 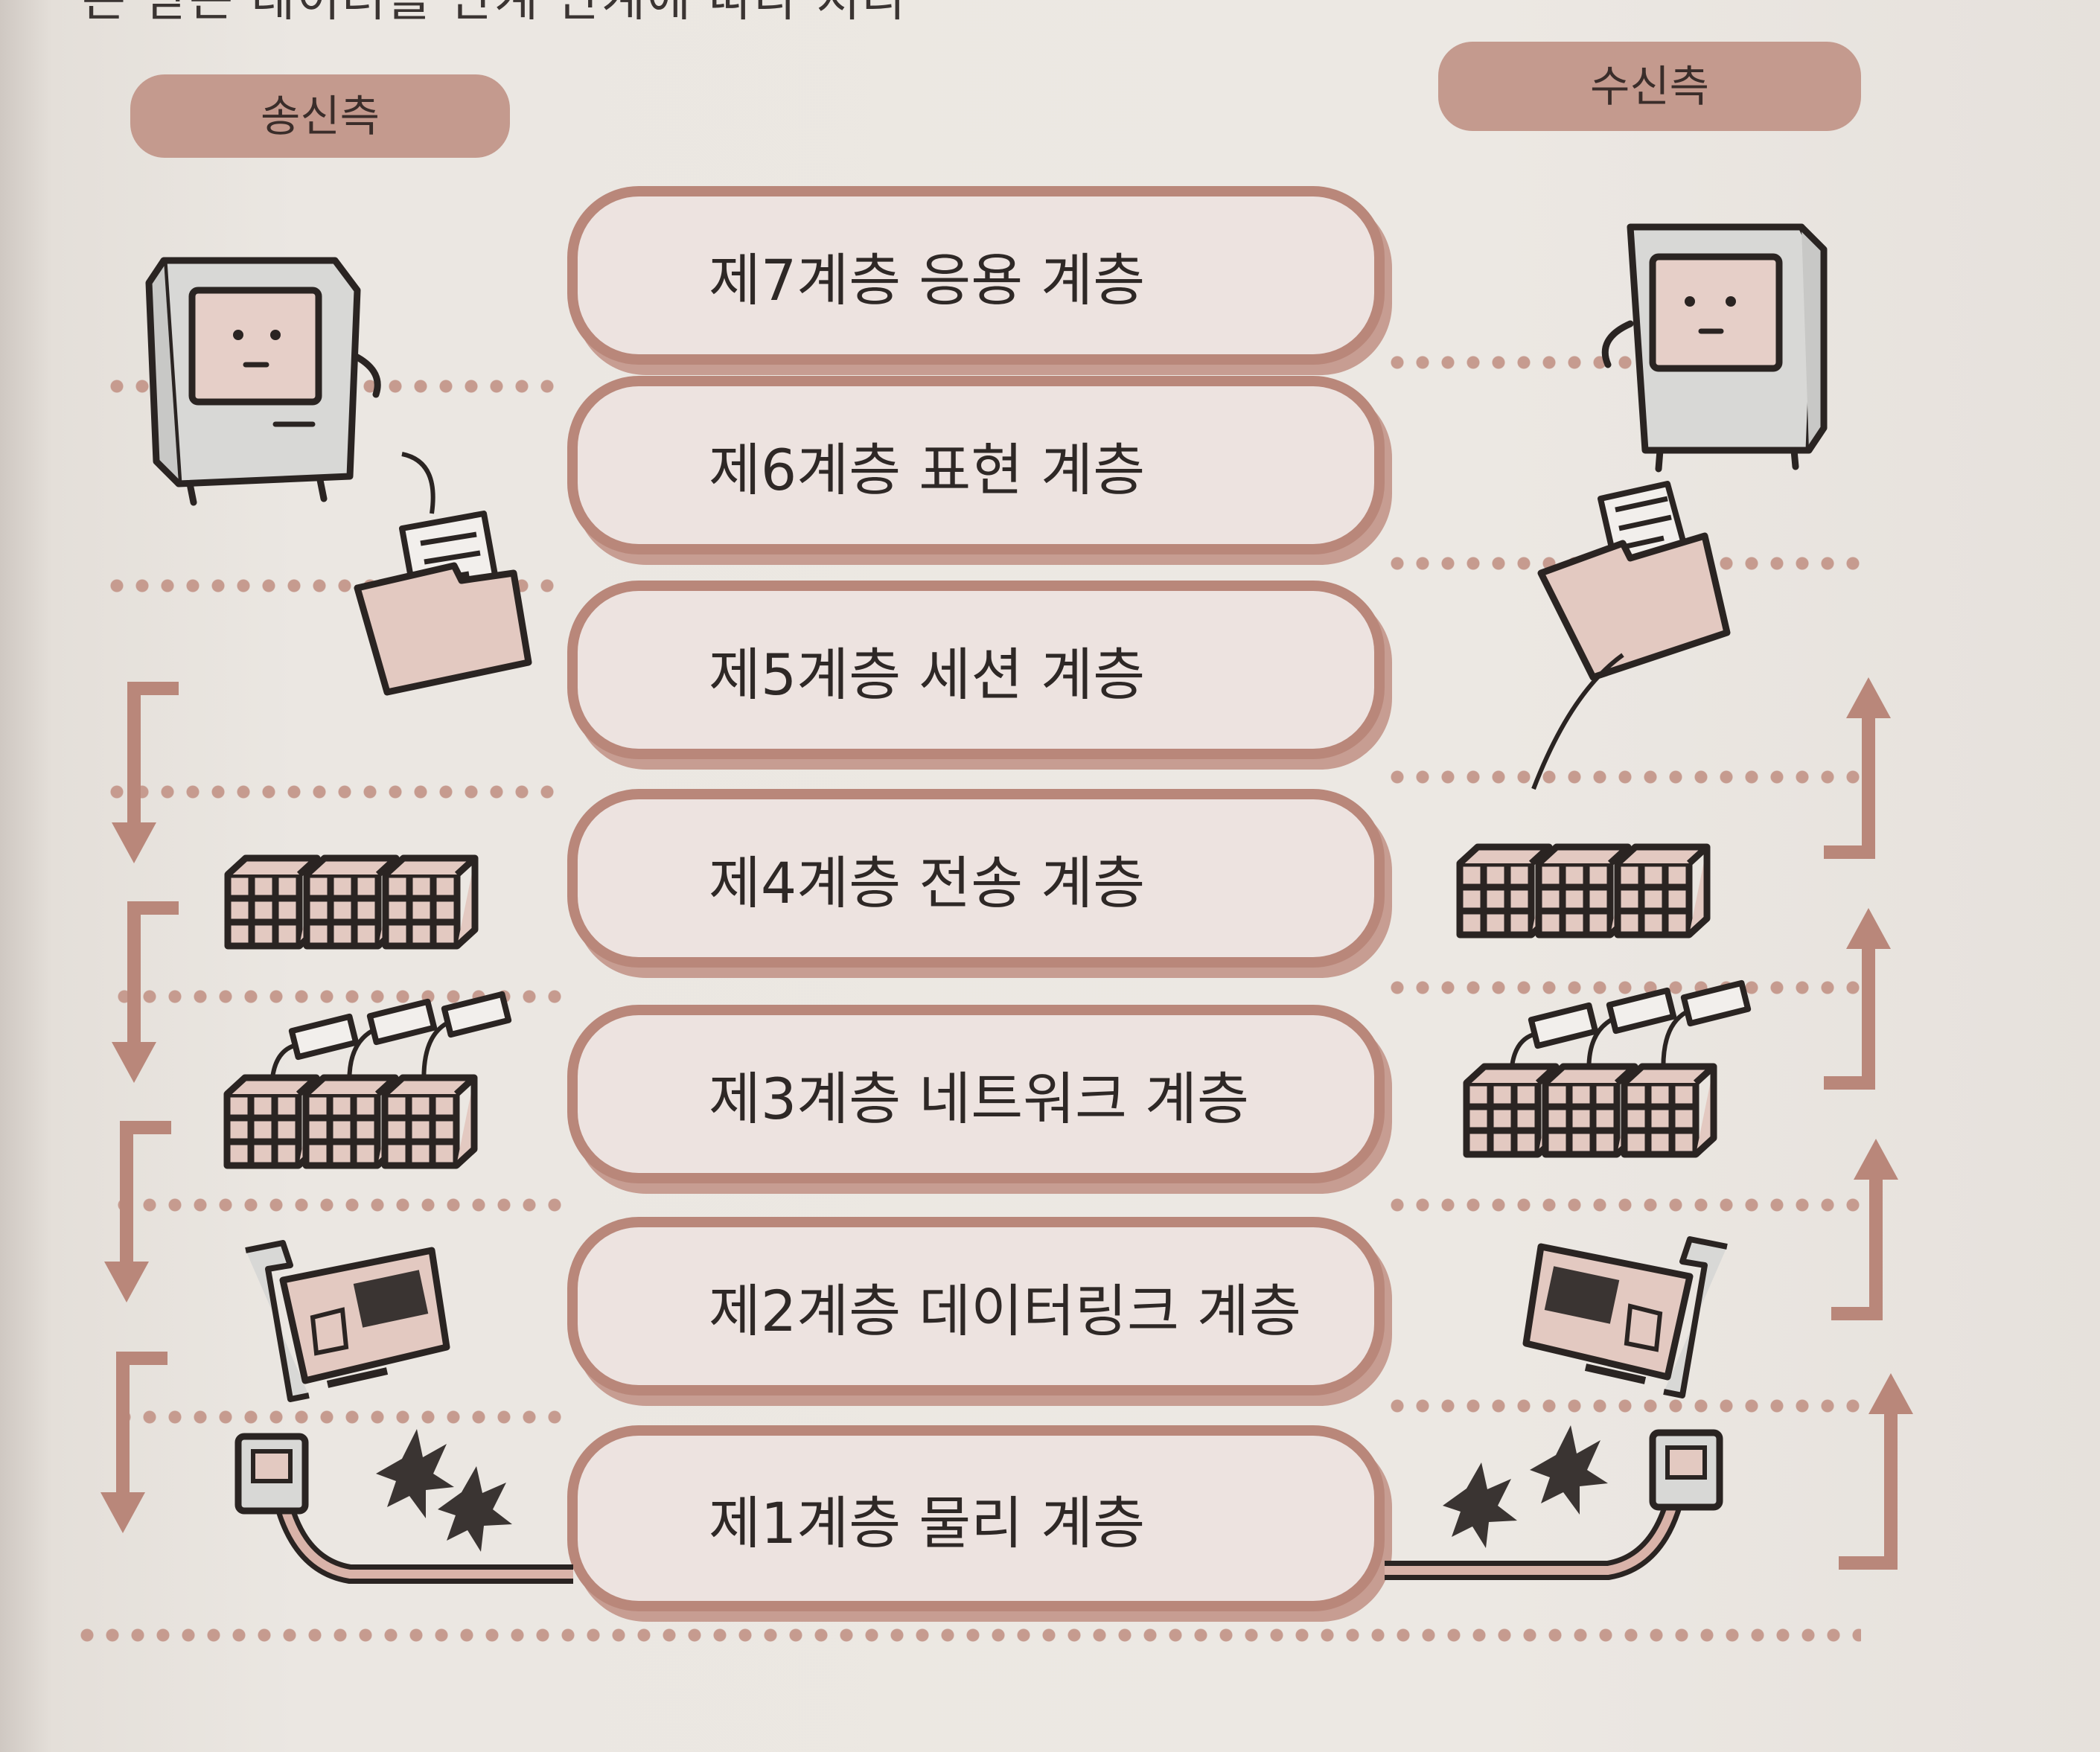 I want to click on layer-3-label: 제3계층 네트워크 계층, so click(x=979, y=1099).